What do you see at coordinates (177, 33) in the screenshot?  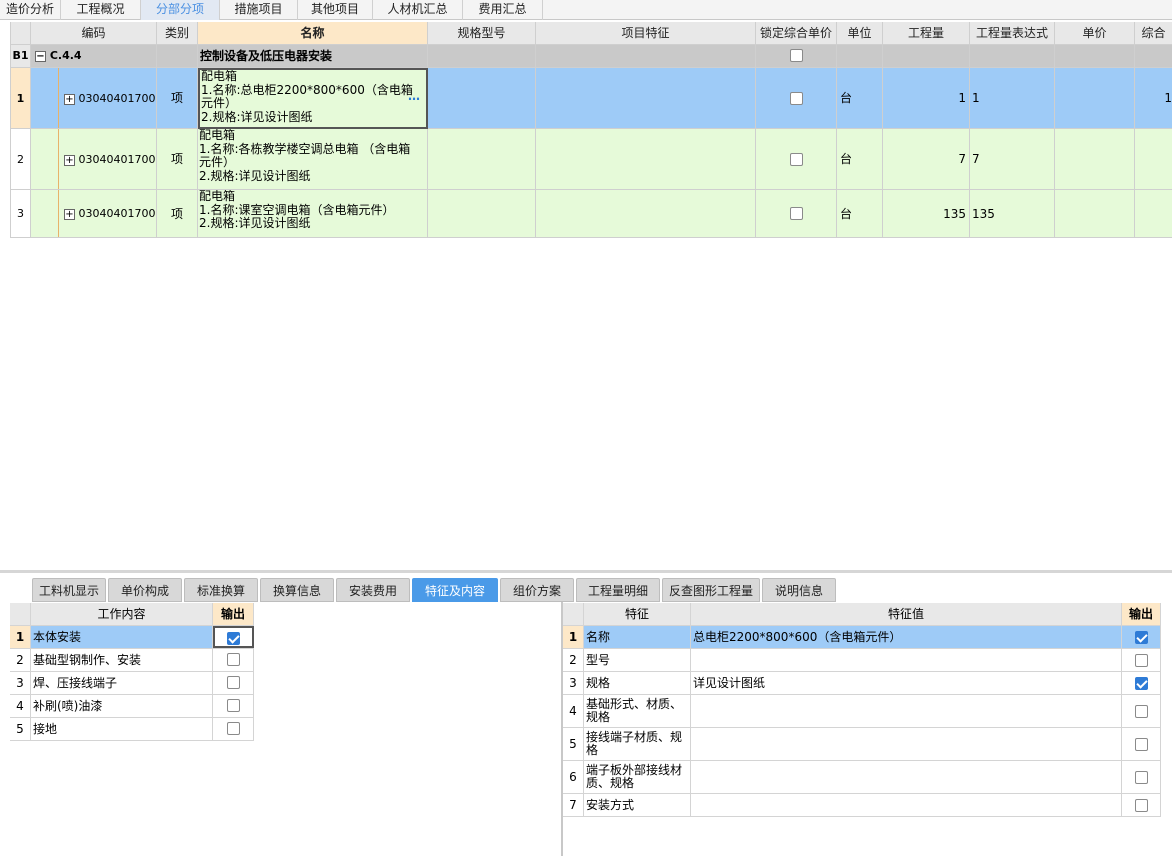 I see `col-header-type: 类别` at bounding box center [177, 33].